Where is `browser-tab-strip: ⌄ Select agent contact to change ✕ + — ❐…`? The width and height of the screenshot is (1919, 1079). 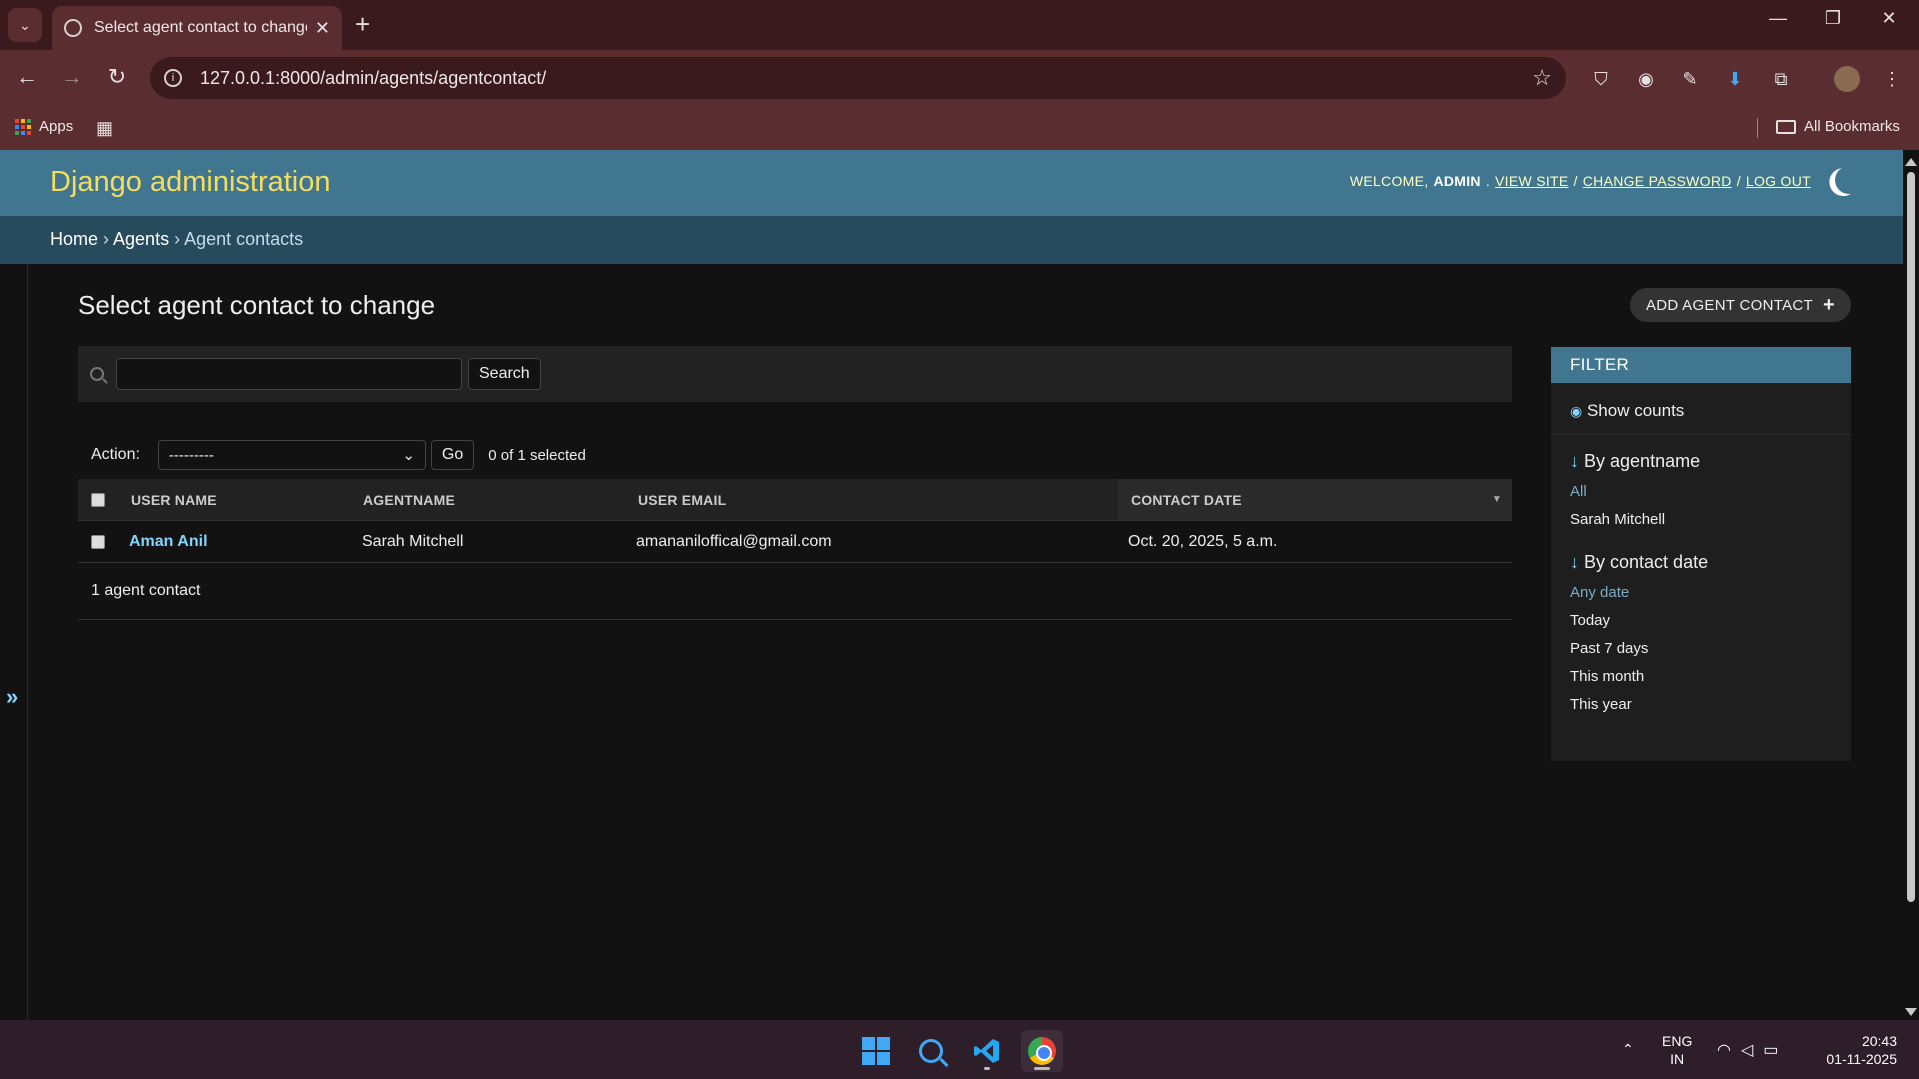
browser-tab-strip: ⌄ Select agent contact to change ✕ + — ❐… is located at coordinates (959, 25).